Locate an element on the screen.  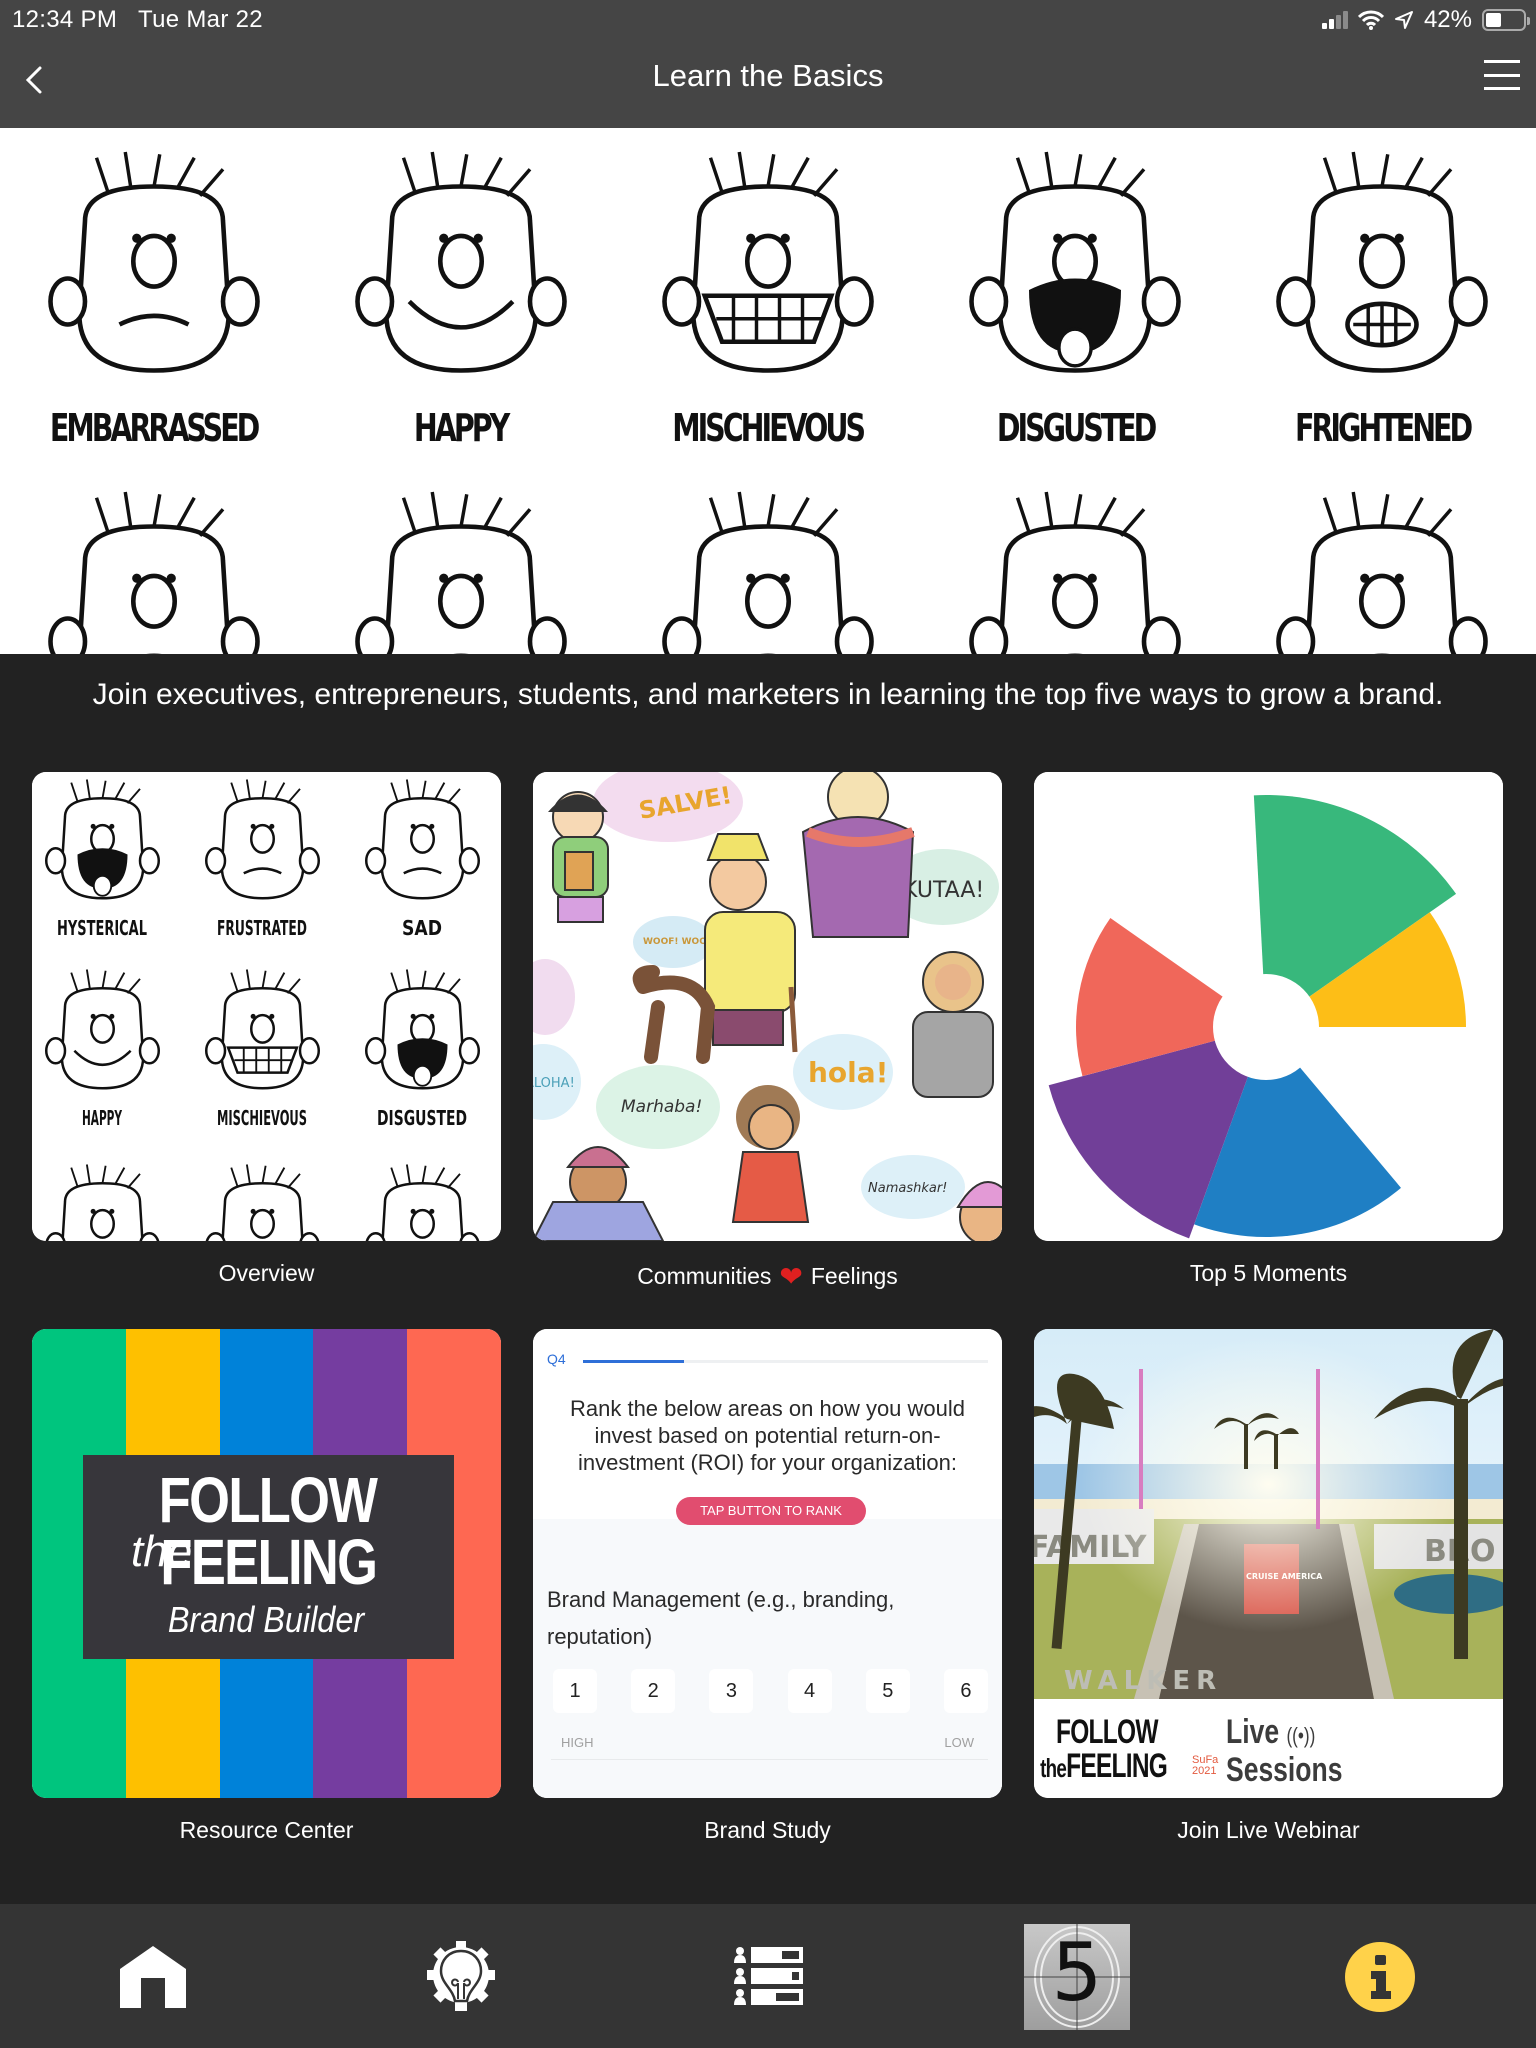
speech-text: KUTAA! is located at coordinates (943, 890).